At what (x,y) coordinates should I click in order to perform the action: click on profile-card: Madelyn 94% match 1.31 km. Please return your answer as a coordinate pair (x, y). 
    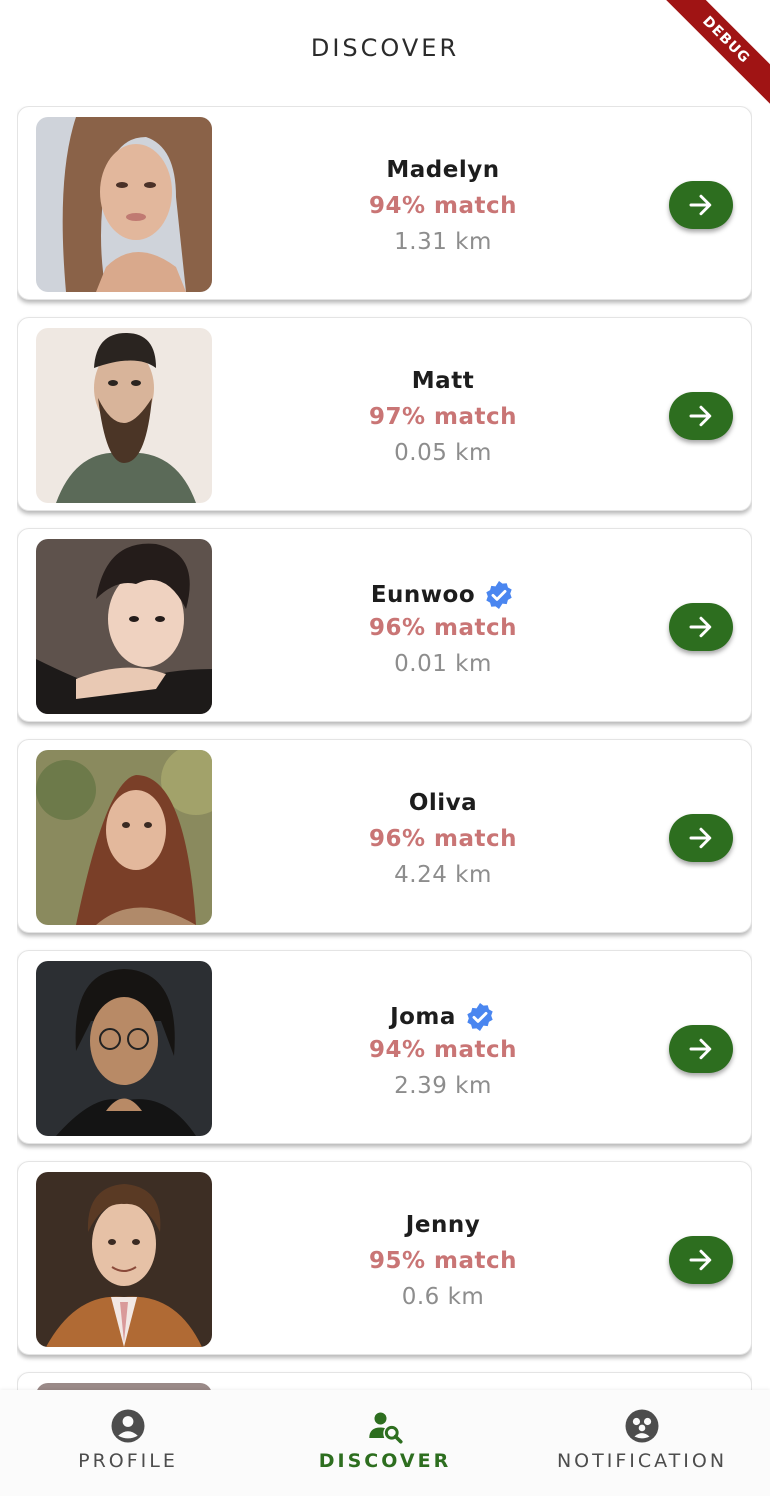
    Looking at the image, I should click on (384, 203).